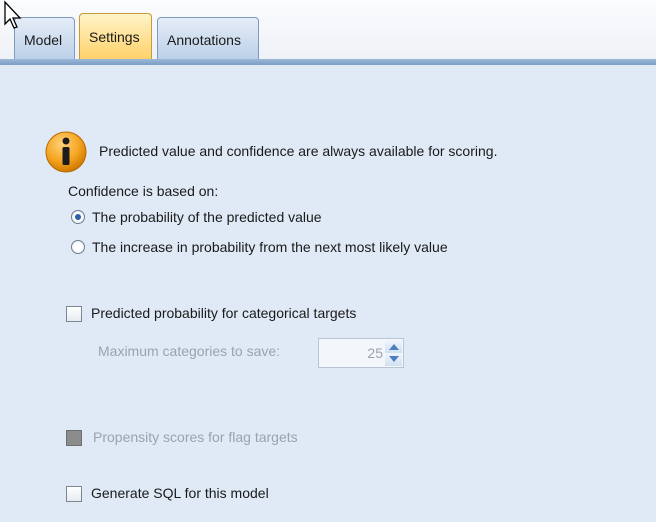  What do you see at coordinates (351, 353) in the screenshot?
I see `max-categories-value: 25` at bounding box center [351, 353].